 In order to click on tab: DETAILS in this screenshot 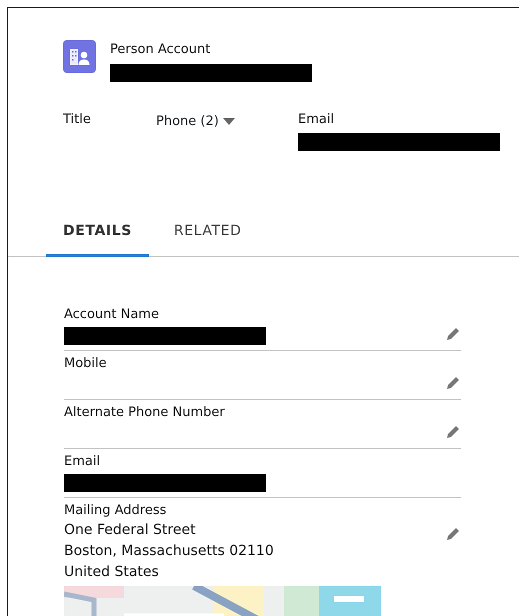, I will do `click(97, 234)`.